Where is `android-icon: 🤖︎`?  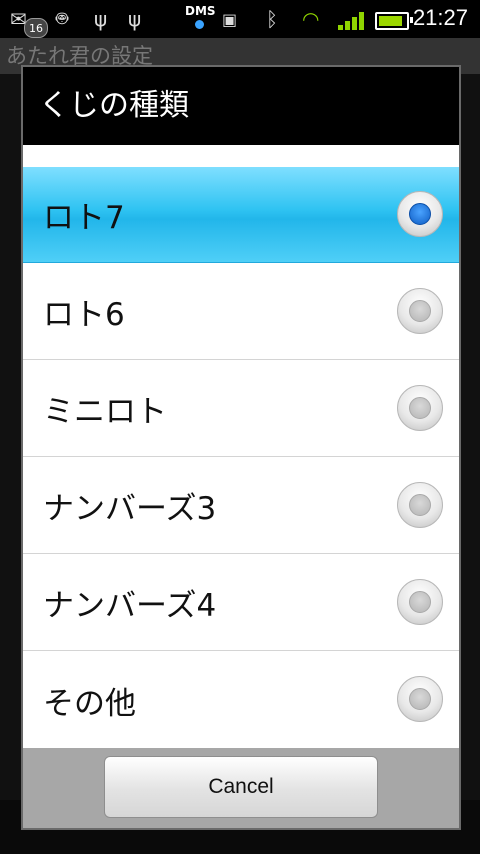 android-icon: 🤖︎ is located at coordinates (62, 18).